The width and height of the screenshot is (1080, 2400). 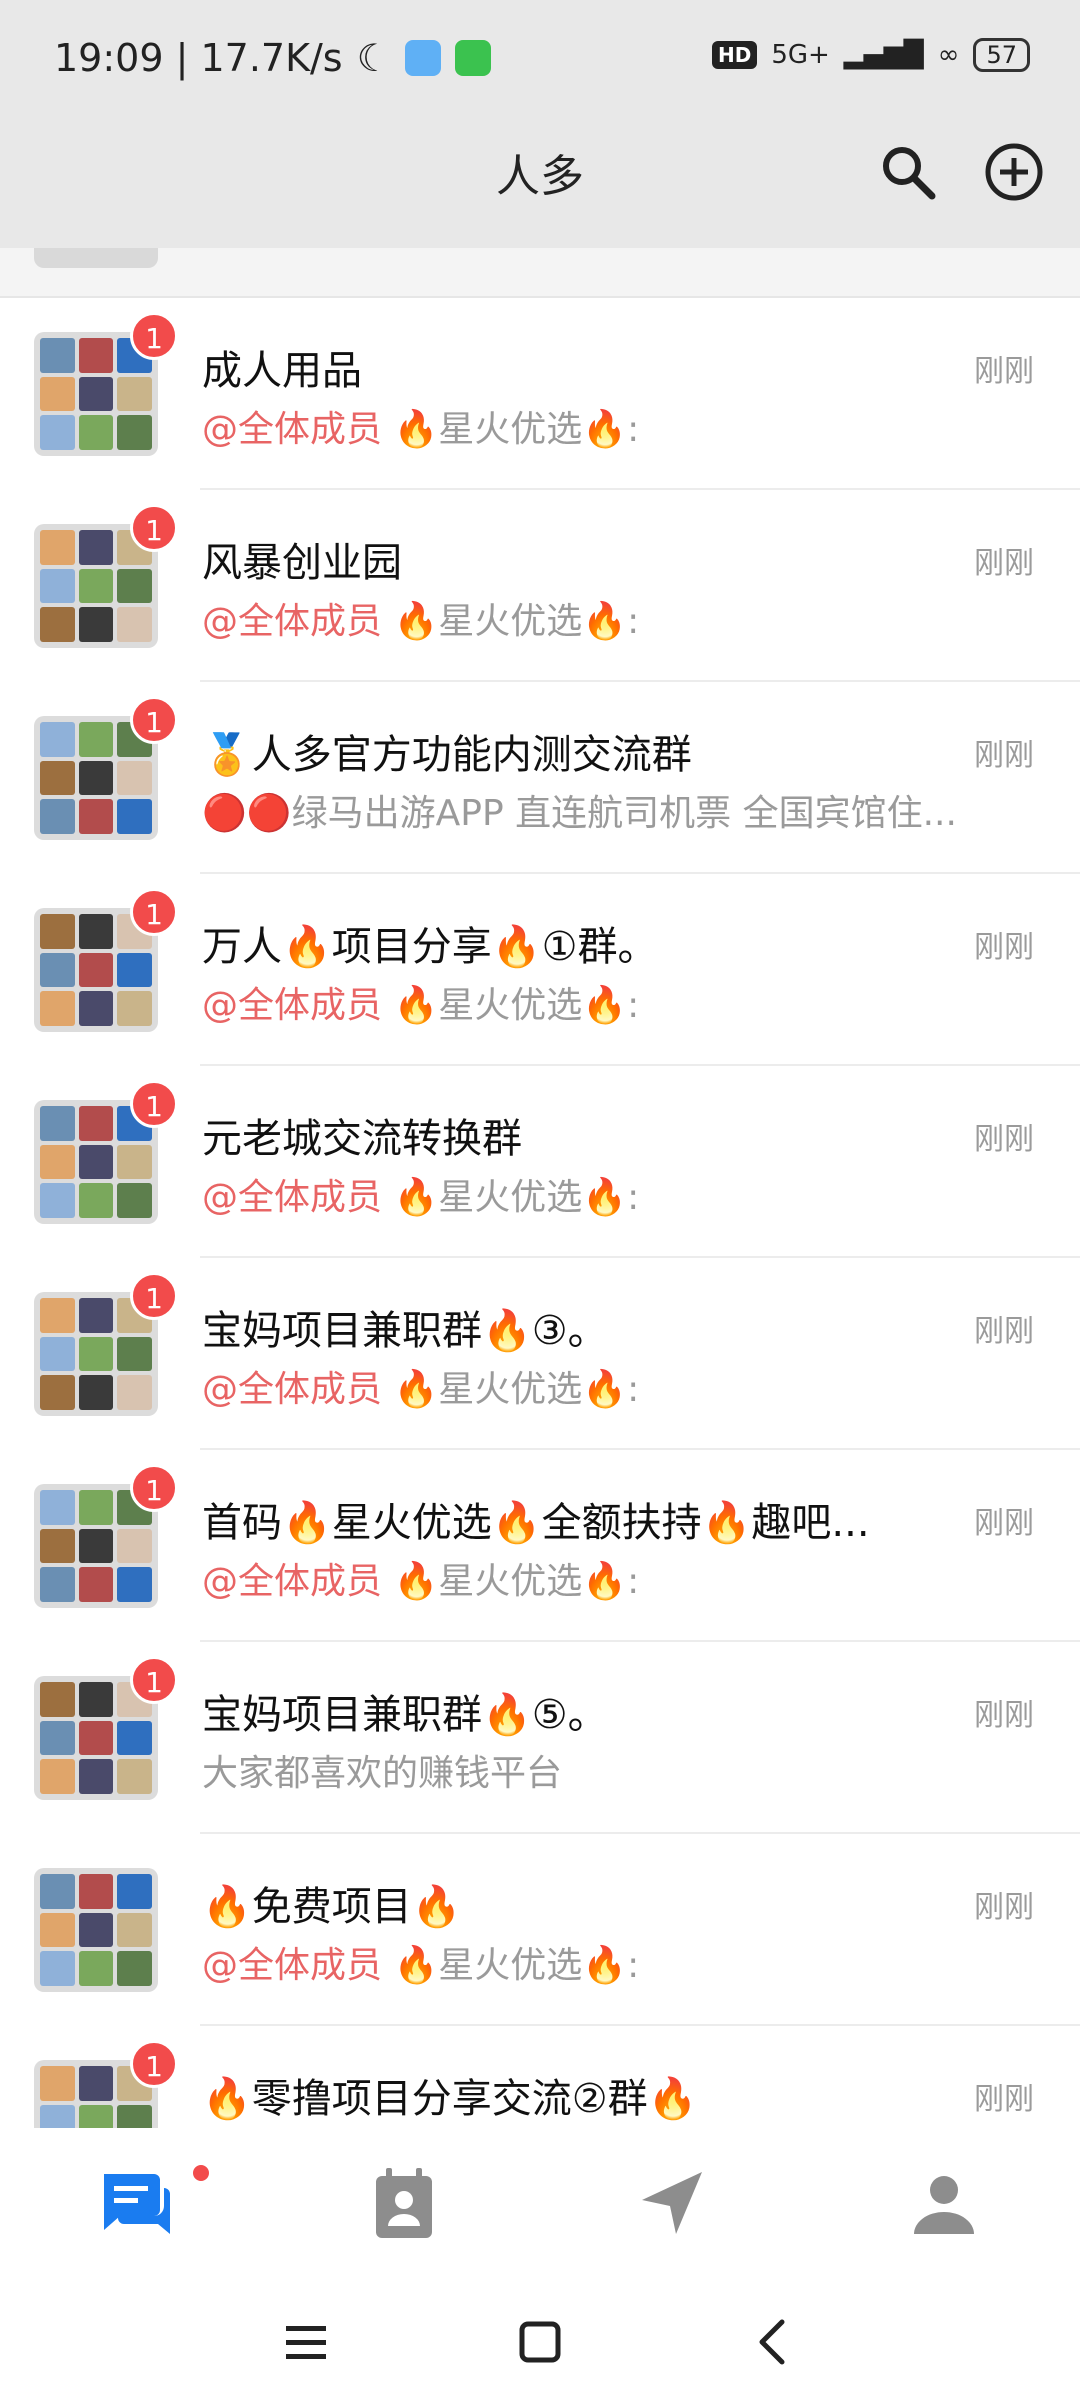 I want to click on weather-icon, so click(x=422, y=58).